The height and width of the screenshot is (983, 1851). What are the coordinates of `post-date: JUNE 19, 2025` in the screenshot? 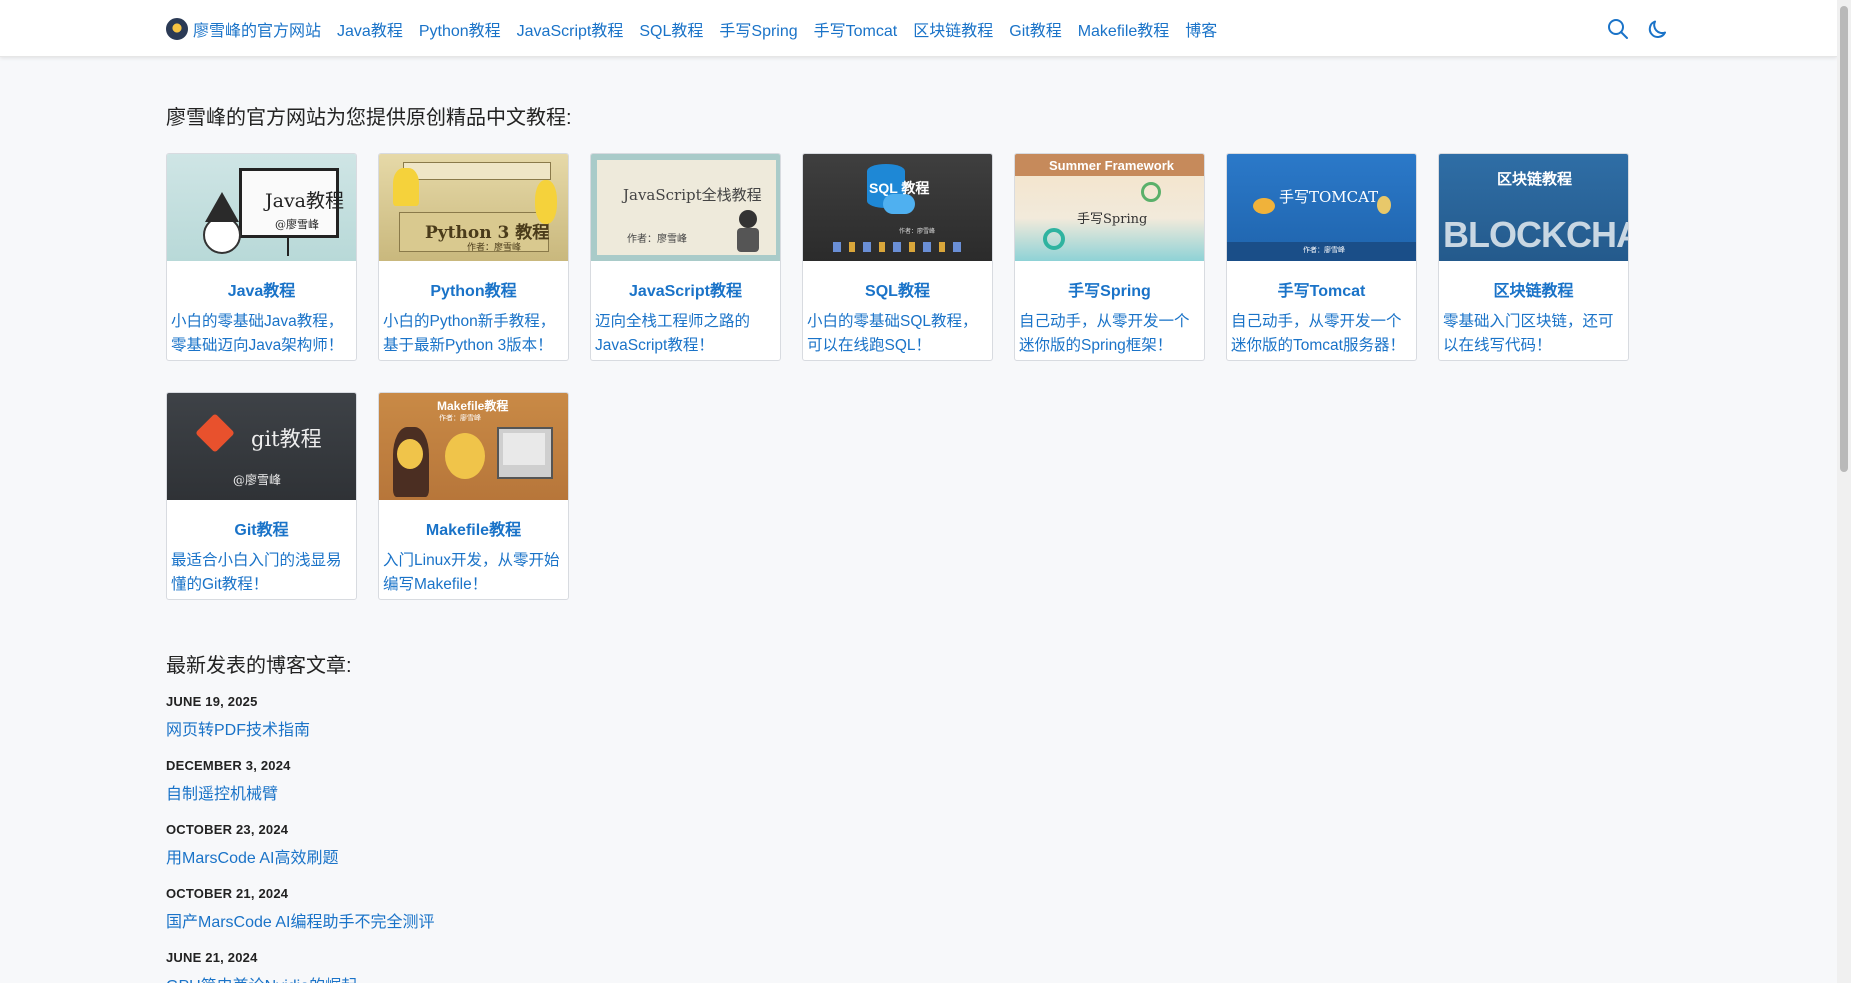 It's located at (212, 701).